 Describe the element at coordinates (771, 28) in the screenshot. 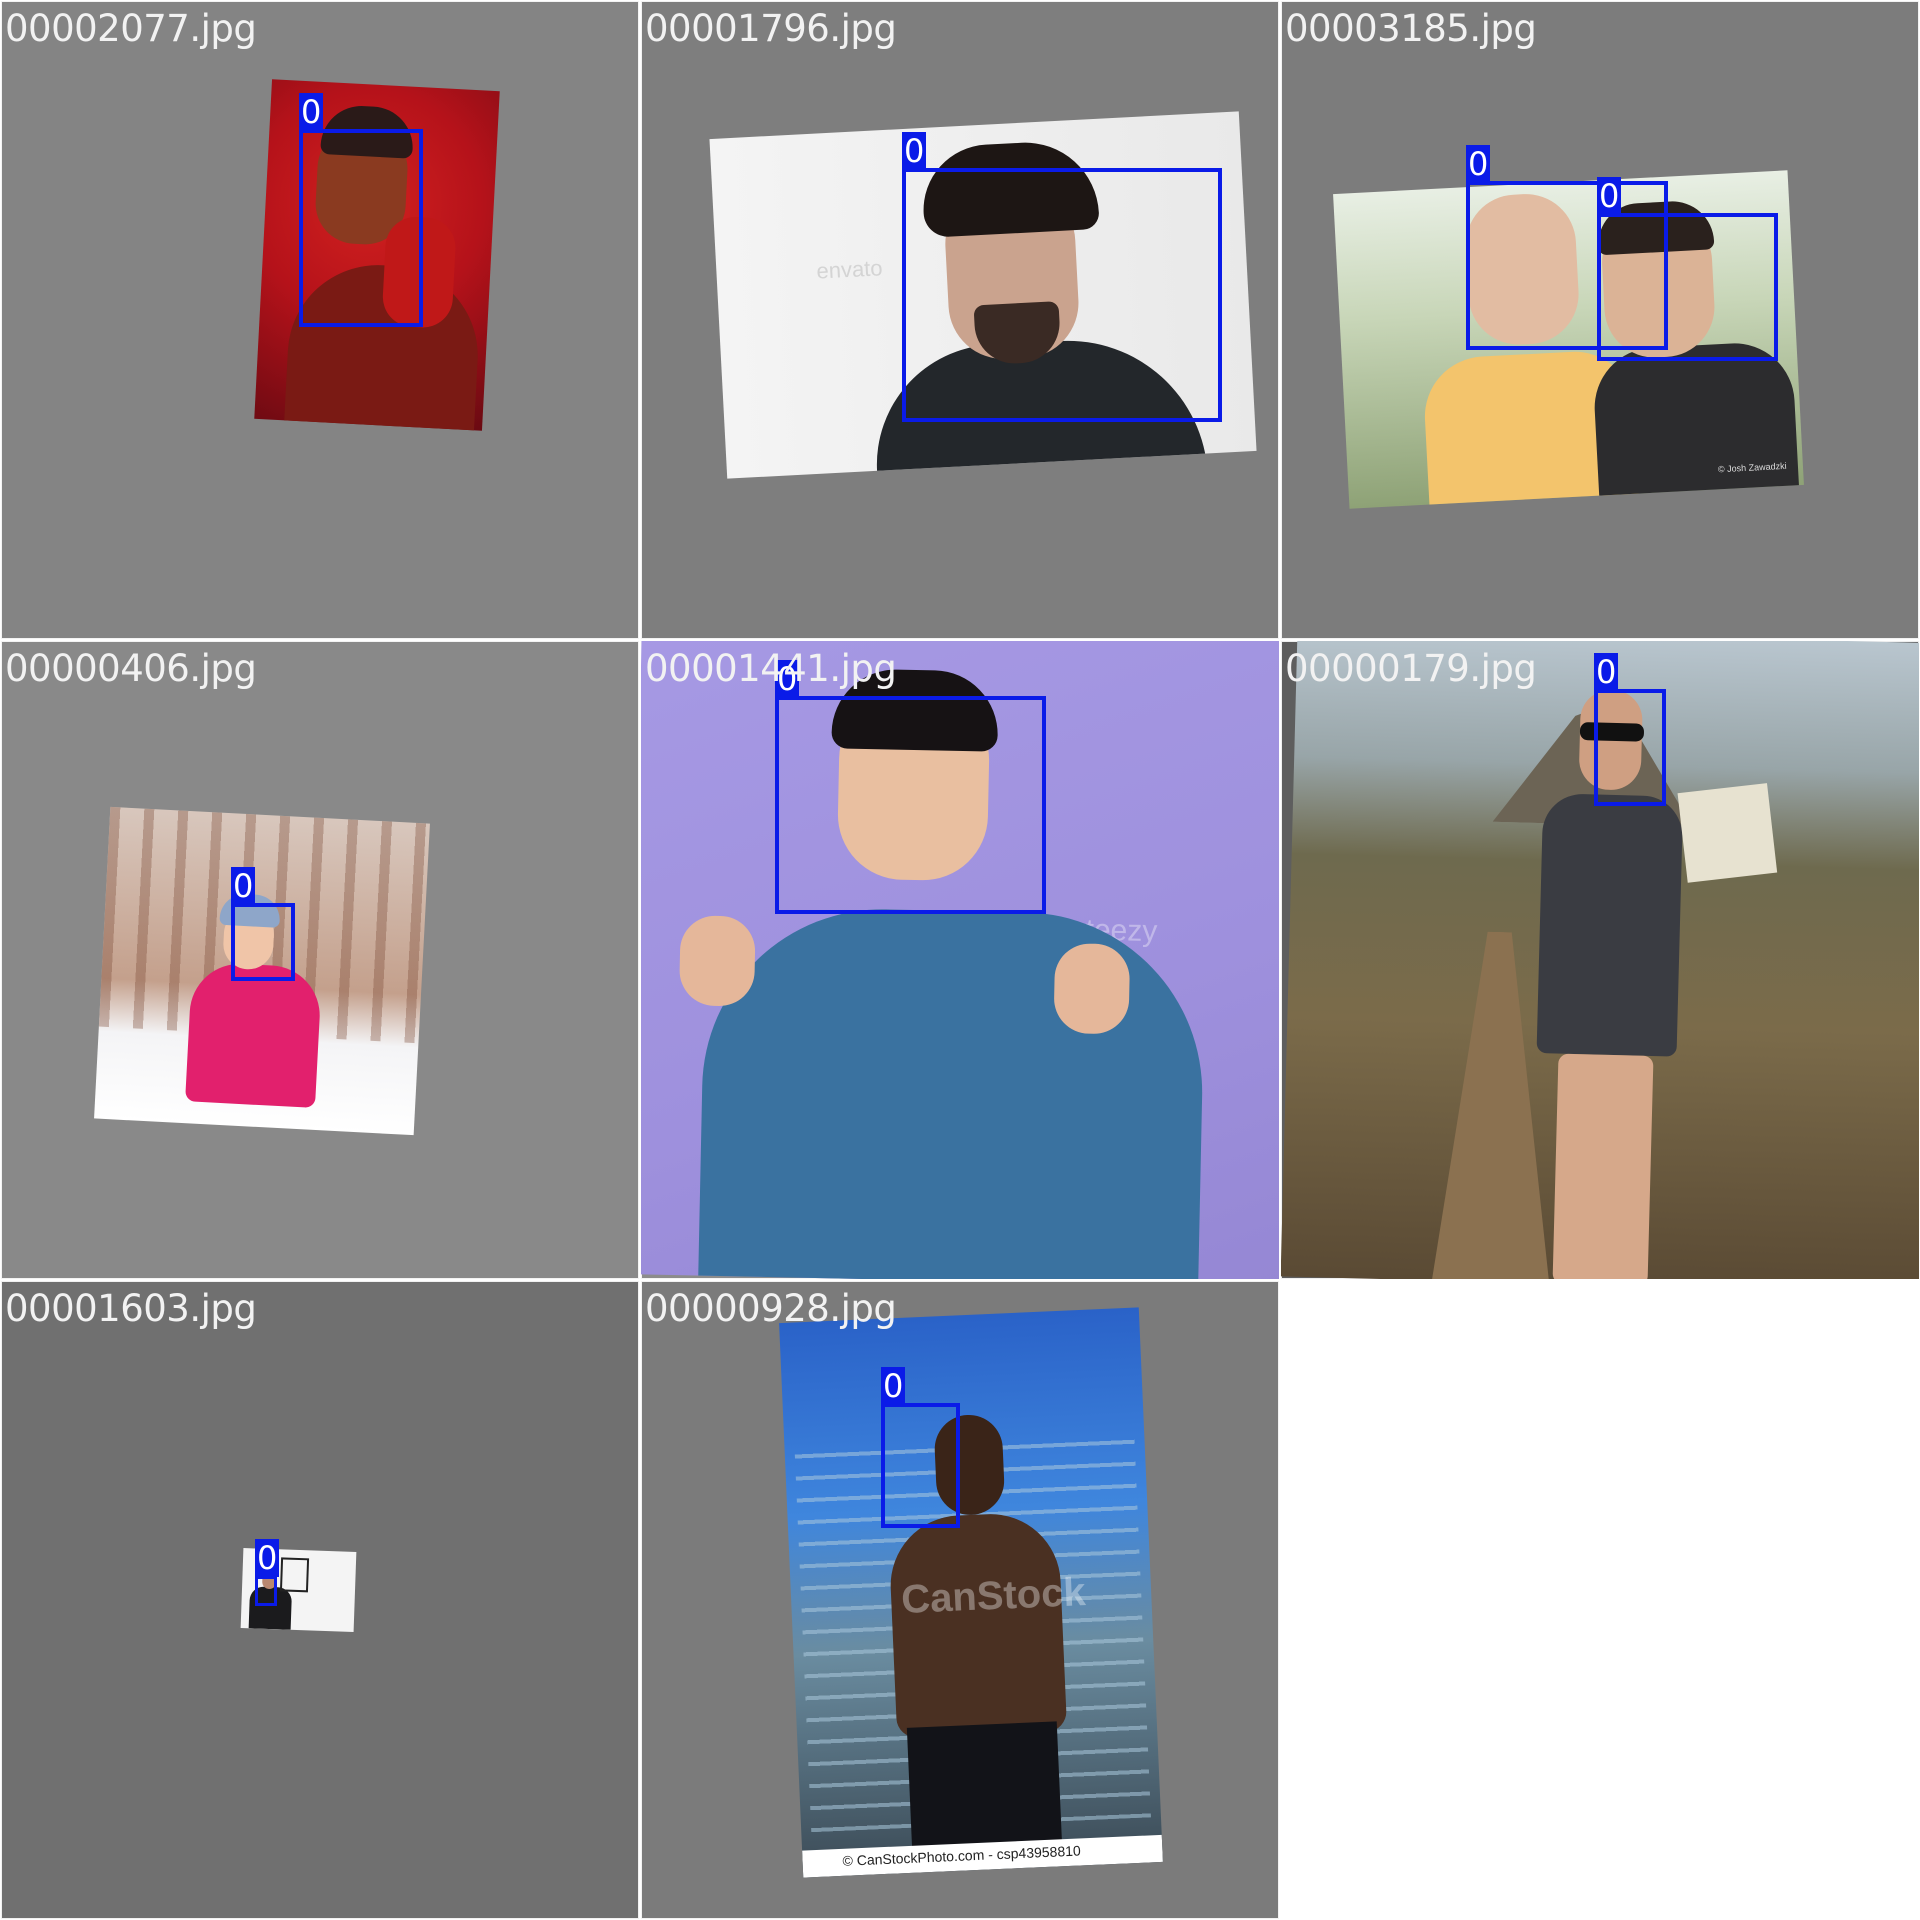

I see `filename-label: 00001796.jpg` at that location.